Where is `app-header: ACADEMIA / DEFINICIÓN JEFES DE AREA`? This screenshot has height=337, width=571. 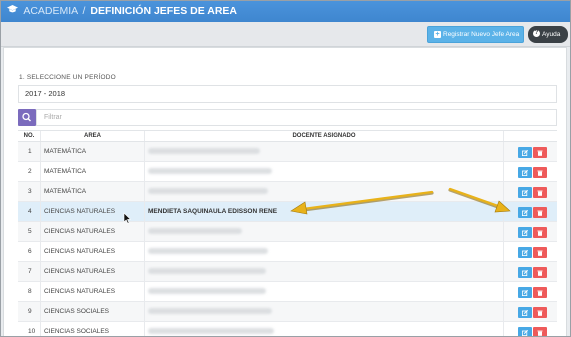 app-header: ACADEMIA / DEFINICIÓN JEFES DE AREA is located at coordinates (285, 11).